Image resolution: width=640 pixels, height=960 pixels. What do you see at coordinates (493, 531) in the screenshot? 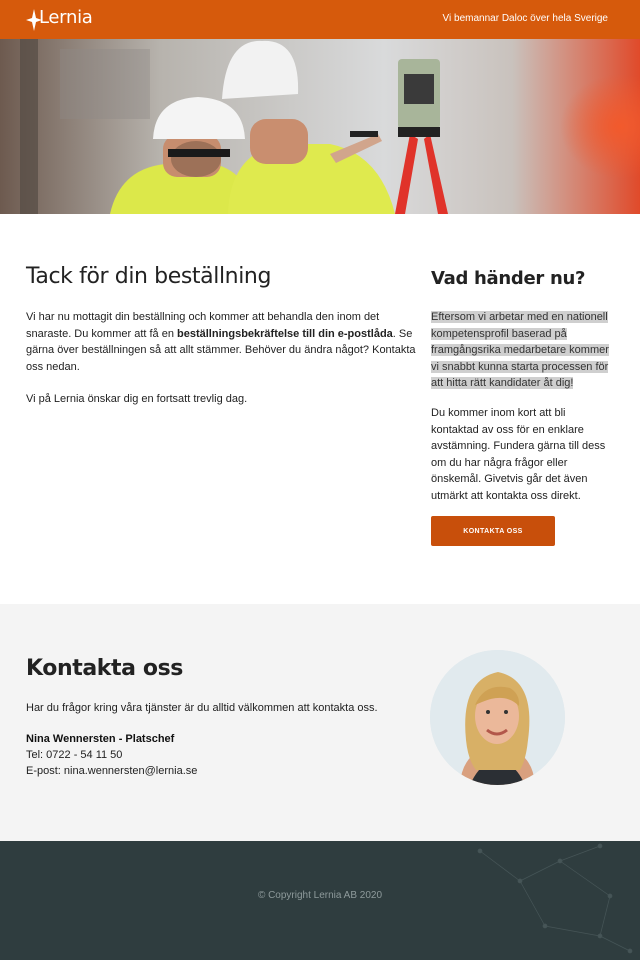
I see `contact-us-button: KONTAKTA OSS` at bounding box center [493, 531].